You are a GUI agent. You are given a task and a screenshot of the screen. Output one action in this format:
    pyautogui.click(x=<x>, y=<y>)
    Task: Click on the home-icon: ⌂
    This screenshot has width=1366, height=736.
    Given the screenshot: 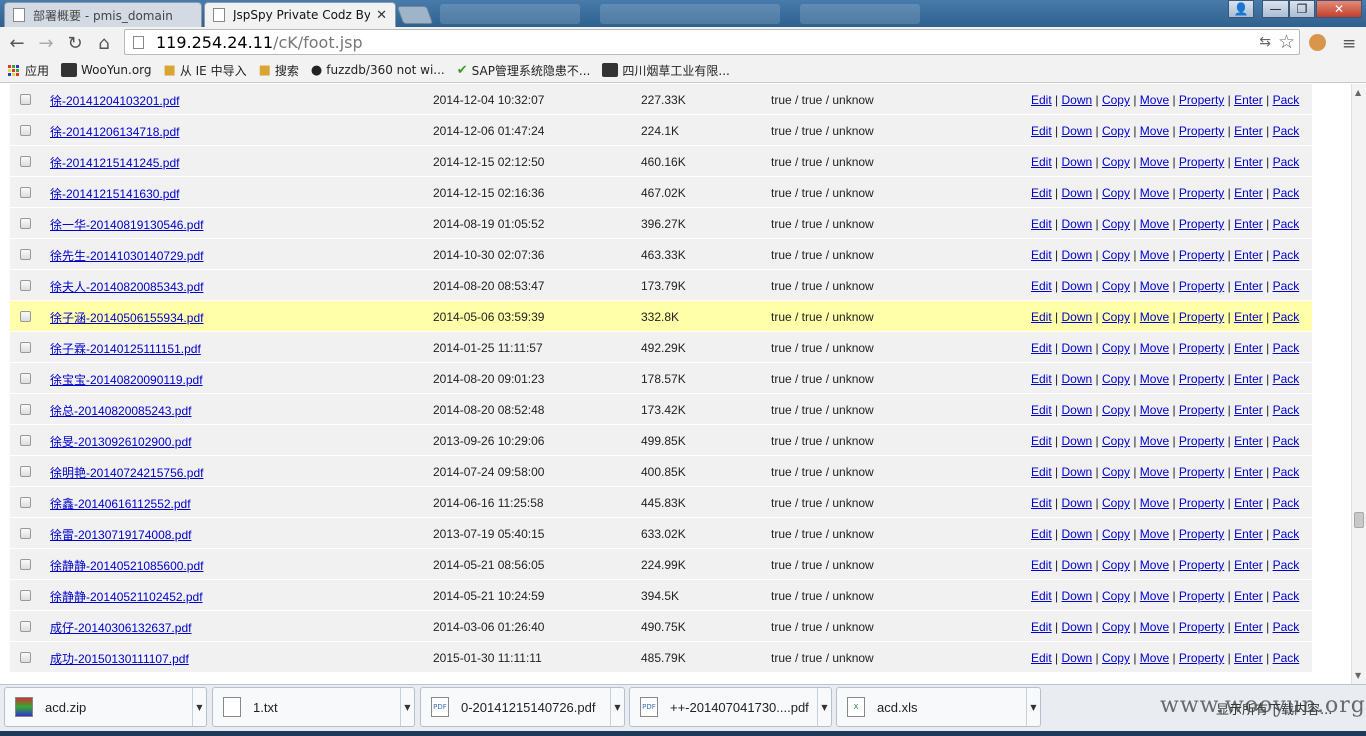 What is the action you would take?
    pyautogui.click(x=104, y=43)
    